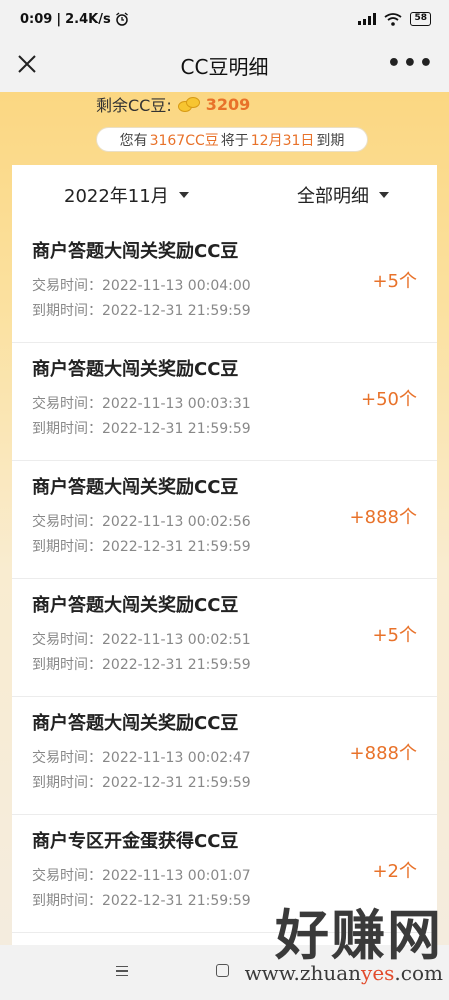 This screenshot has height=1000, width=449. What do you see at coordinates (333, 196) in the screenshot?
I see `type-filter-label: 全部明细` at bounding box center [333, 196].